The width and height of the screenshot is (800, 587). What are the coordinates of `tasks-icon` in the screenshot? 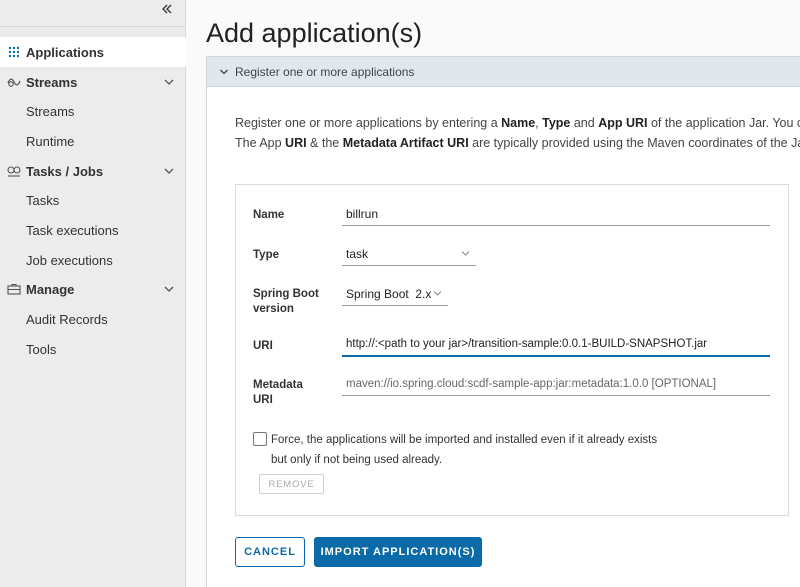 It's located at (14, 171).